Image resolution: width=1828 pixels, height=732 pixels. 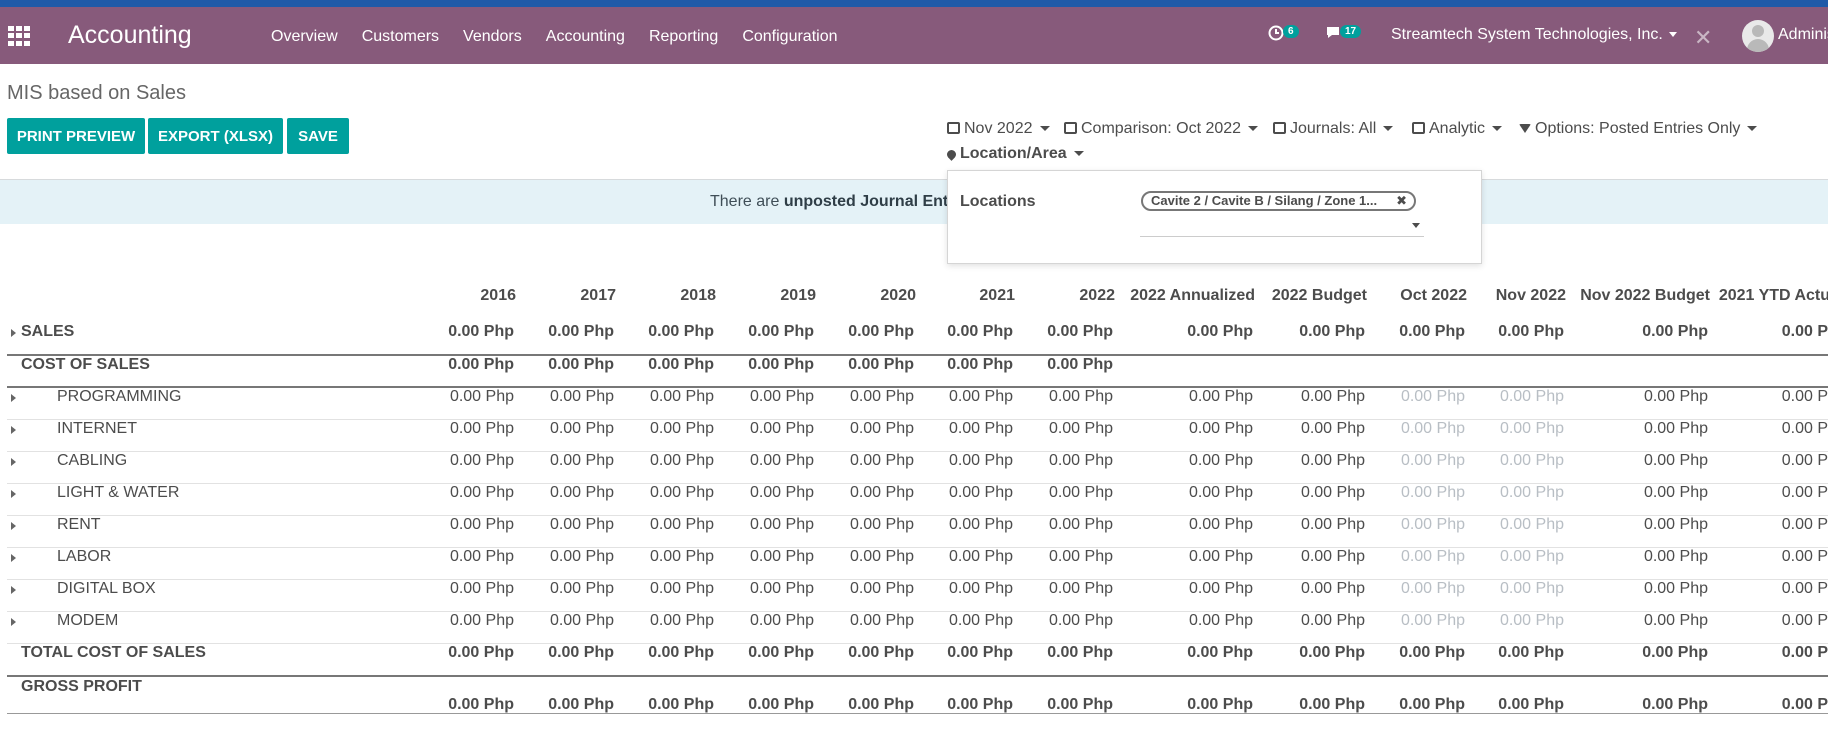 What do you see at coordinates (215, 136) in the screenshot?
I see `export-xlsx-button: EXPORT (XLSX)` at bounding box center [215, 136].